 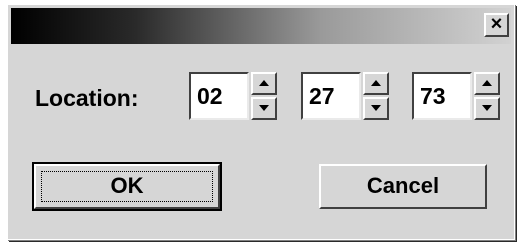 I want to click on location-spinner-1: 02, so click(x=234, y=96).